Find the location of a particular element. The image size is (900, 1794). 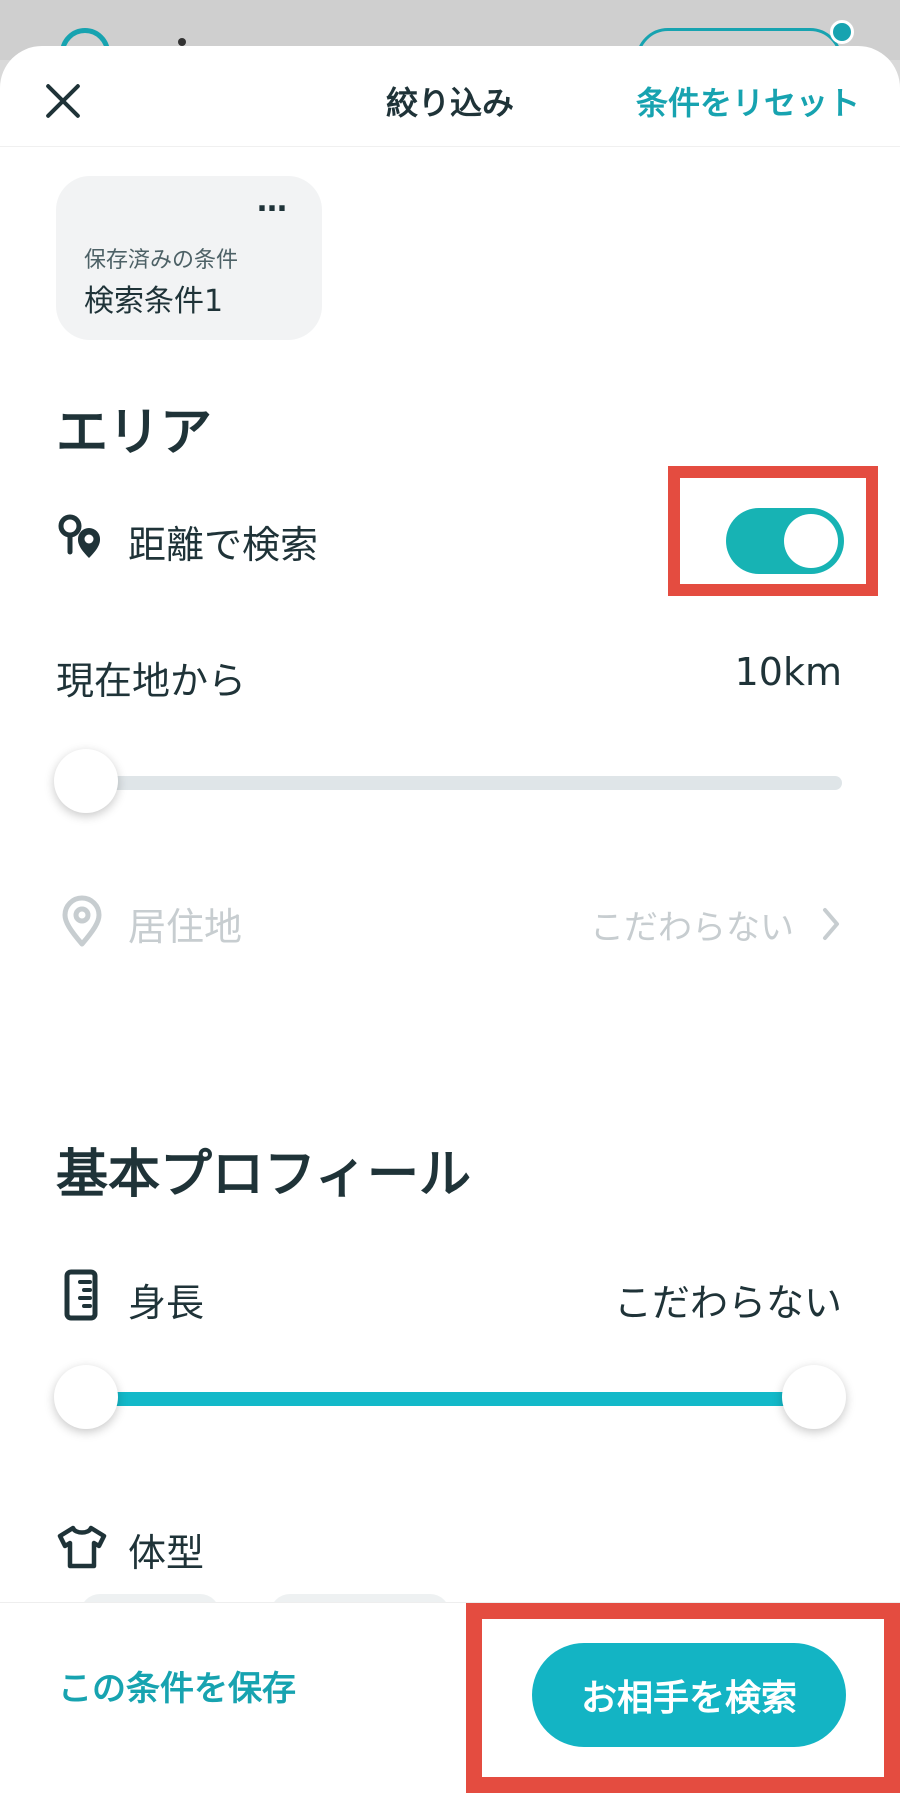

distance-search-label: 距離で検索 is located at coordinates (223, 545).